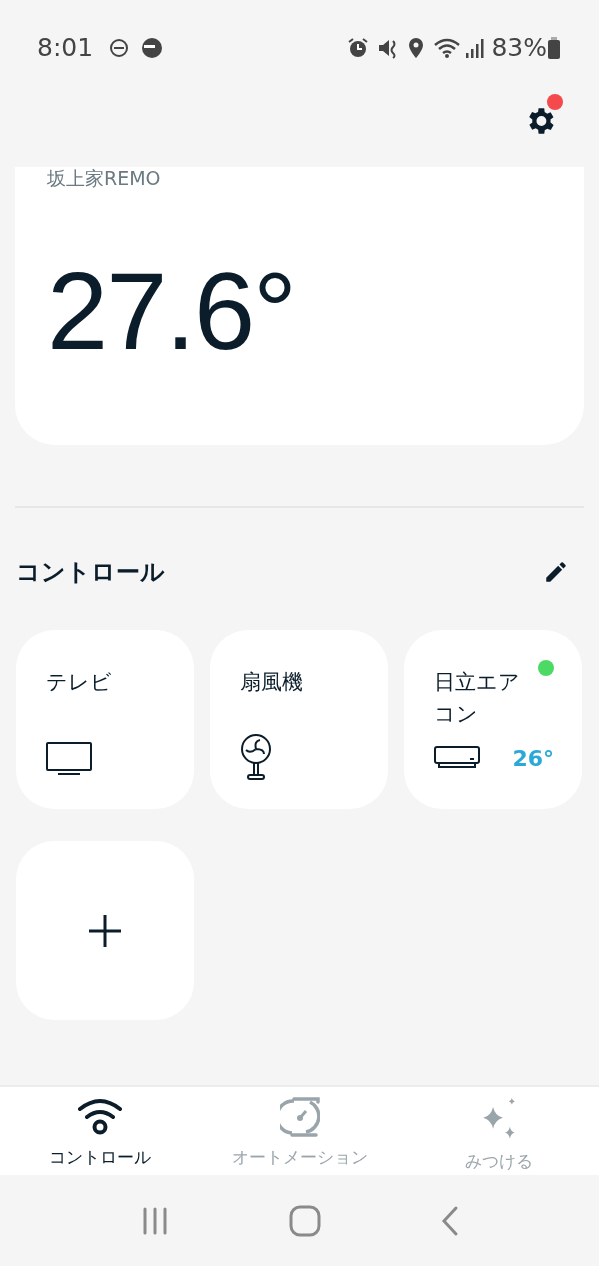  What do you see at coordinates (519, 47) in the screenshot?
I see `battery-percent: 83%` at bounding box center [519, 47].